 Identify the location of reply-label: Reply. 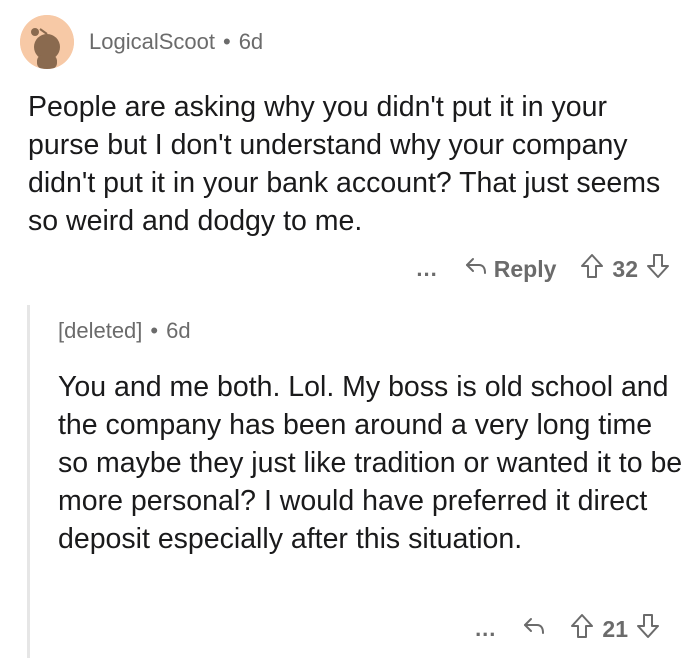
(525, 268).